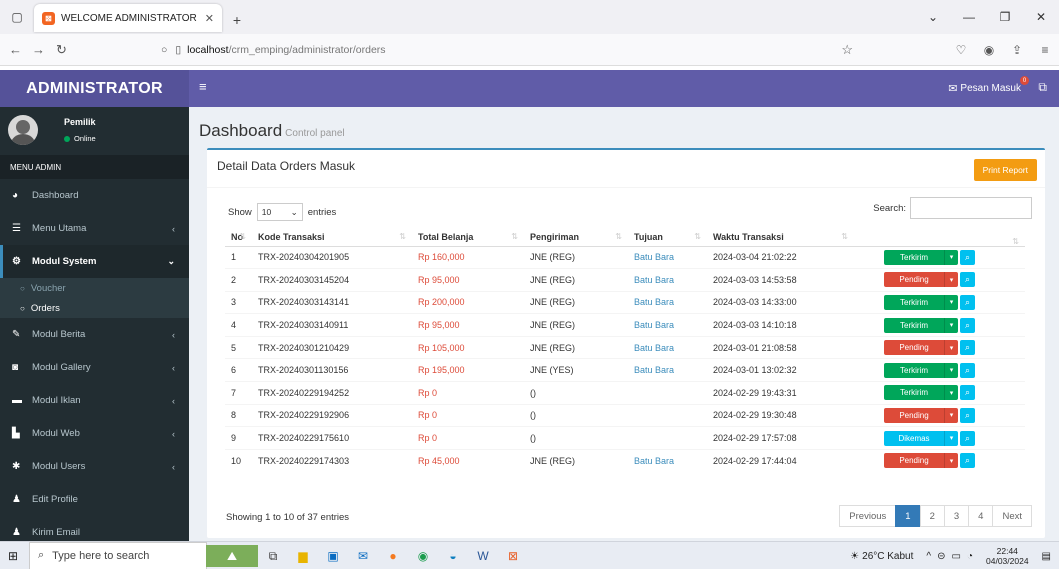 Image resolution: width=1059 pixels, height=569 pixels. Describe the element at coordinates (94, 261) in the screenshot. I see `sidebar-item-modul-system: ⚙ Modul System ⌄` at that location.